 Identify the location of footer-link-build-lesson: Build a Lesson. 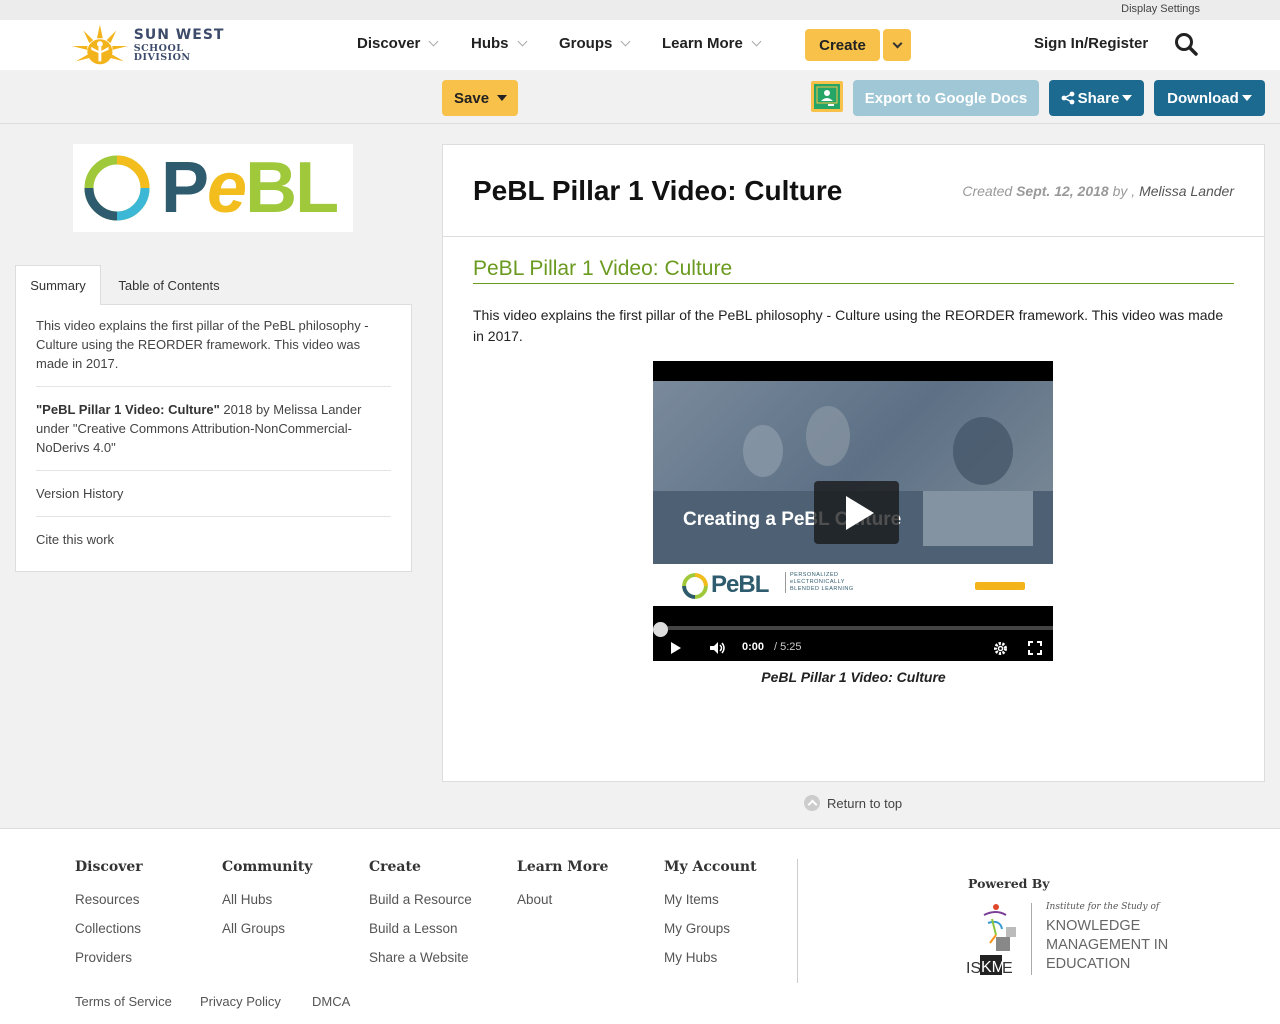
(420, 928).